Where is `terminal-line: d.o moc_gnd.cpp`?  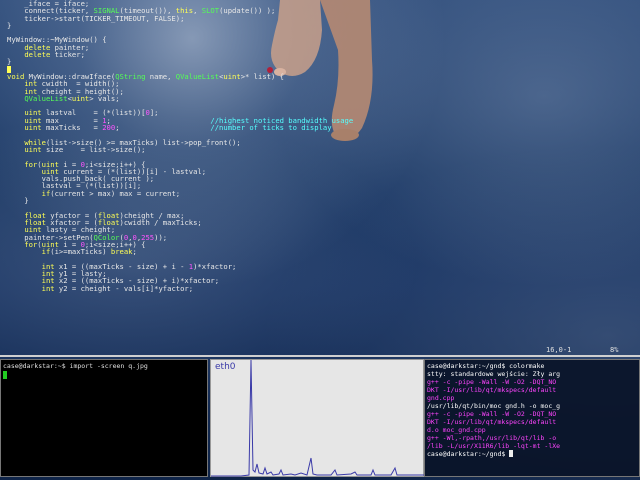
terminal-line: d.o moc_gnd.cpp is located at coordinates (456, 430).